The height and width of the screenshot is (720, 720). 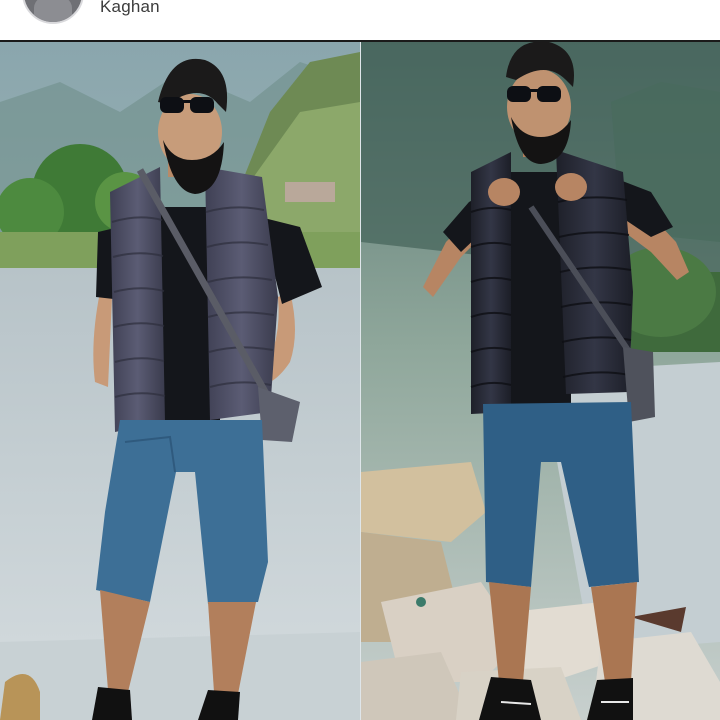 I want to click on avatar, so click(x=53, y=12).